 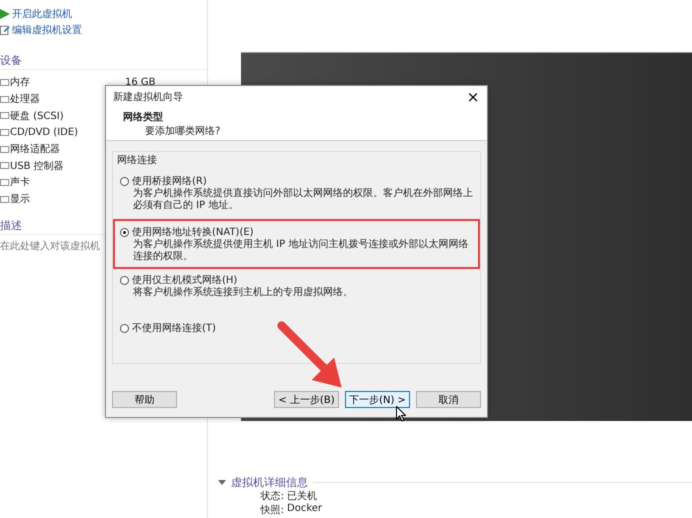 What do you see at coordinates (103, 30) in the screenshot?
I see `sidebar-action: 编辑虚拟机设置` at bounding box center [103, 30].